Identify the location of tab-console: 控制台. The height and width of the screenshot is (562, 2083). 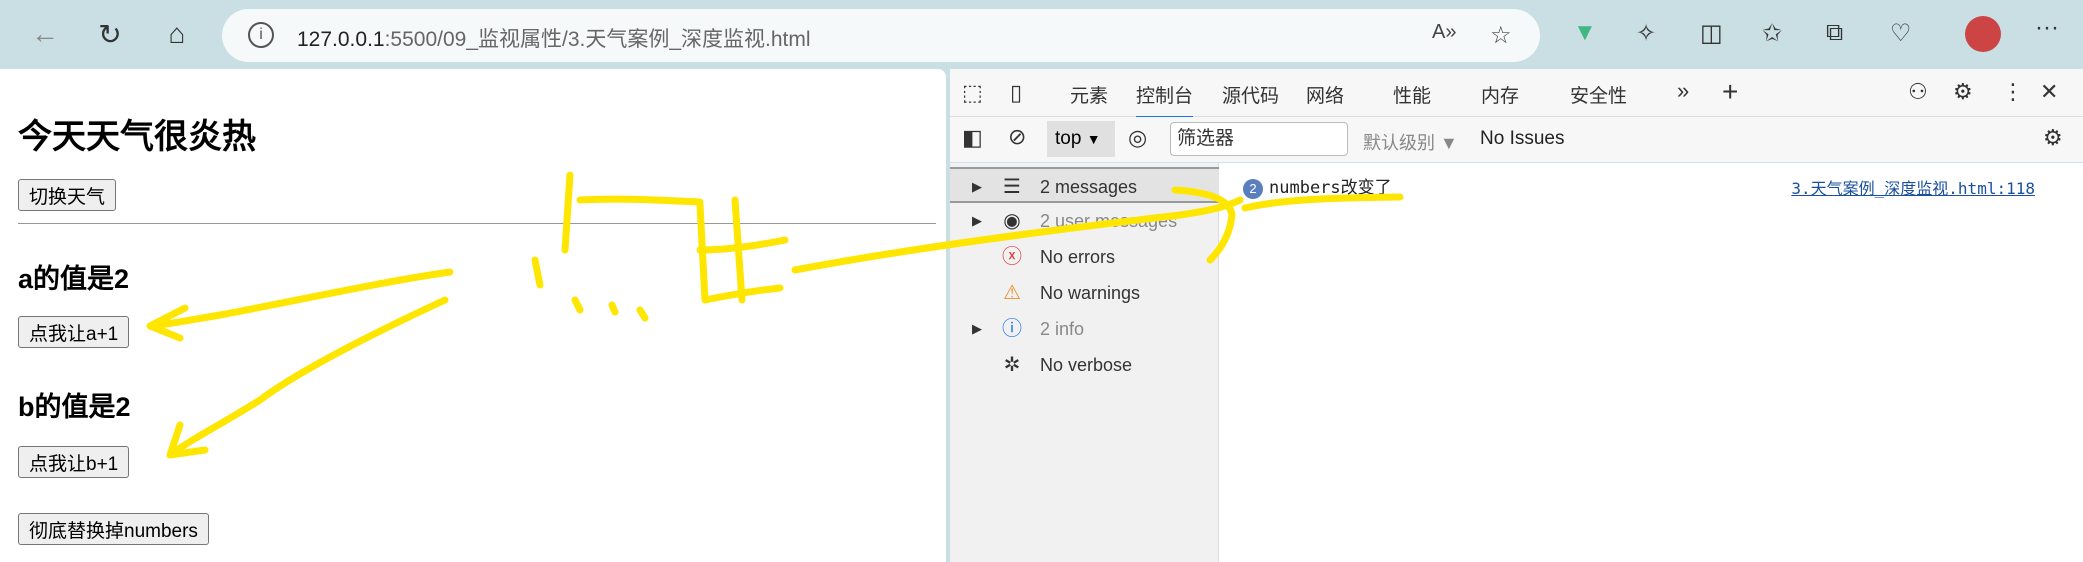
(1165, 100).